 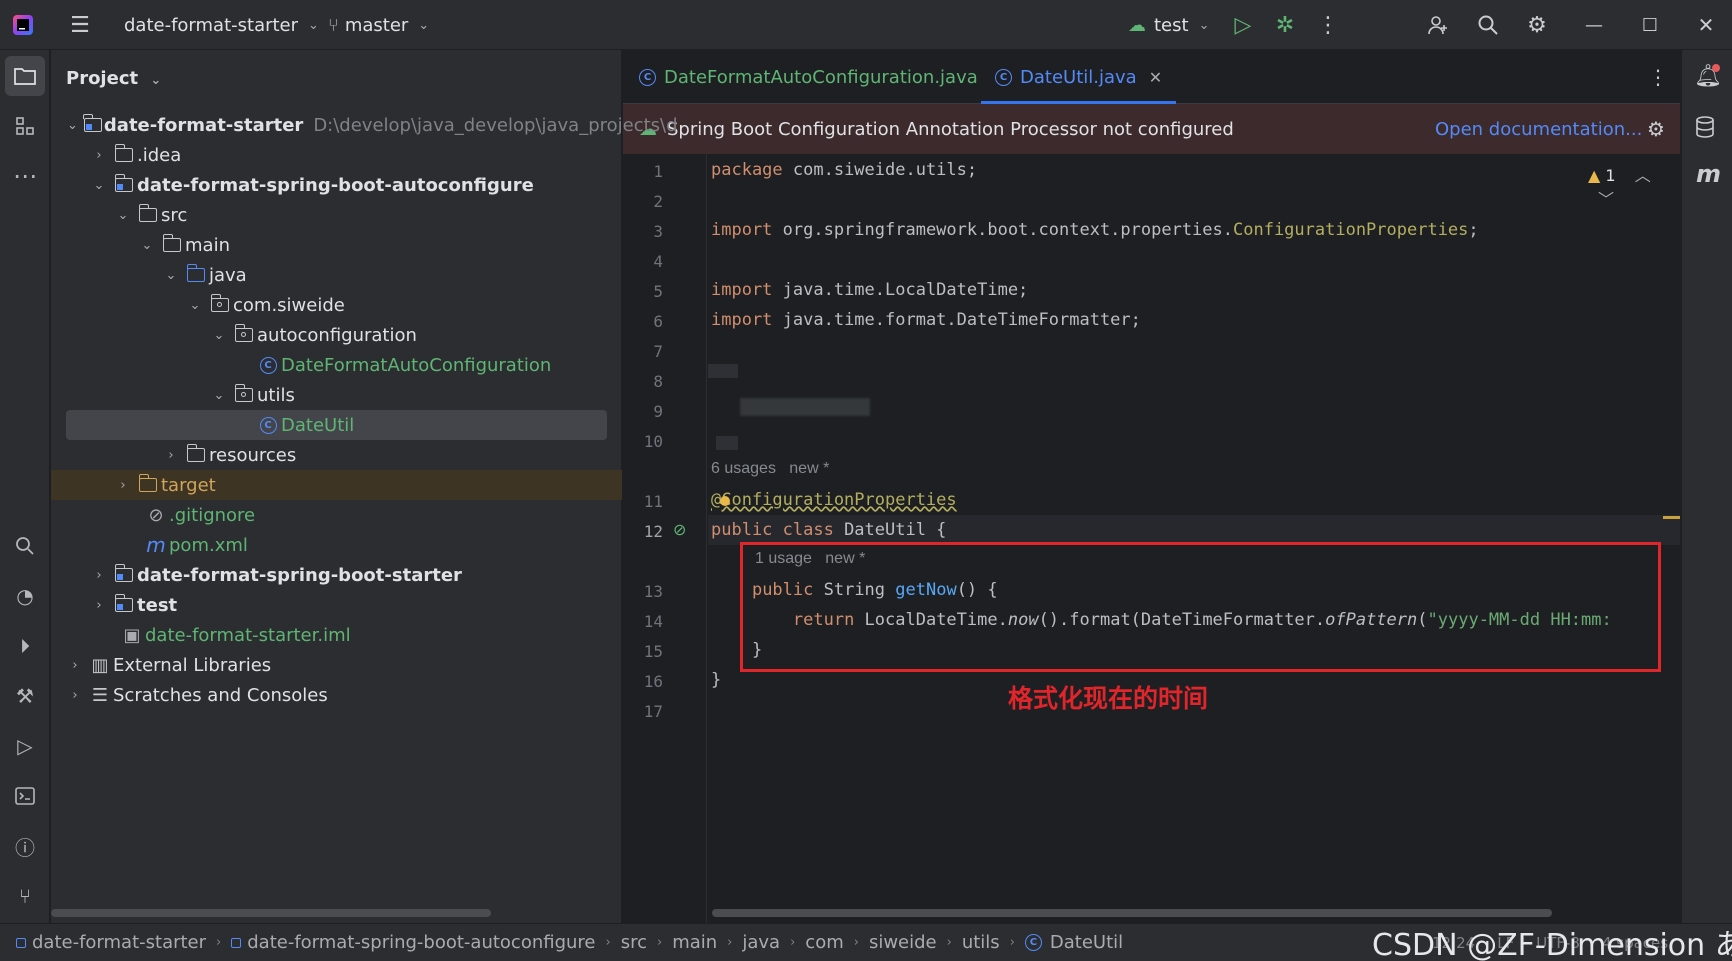 What do you see at coordinates (336, 605) in the screenshot?
I see `tree-item-test-module: › test` at bounding box center [336, 605].